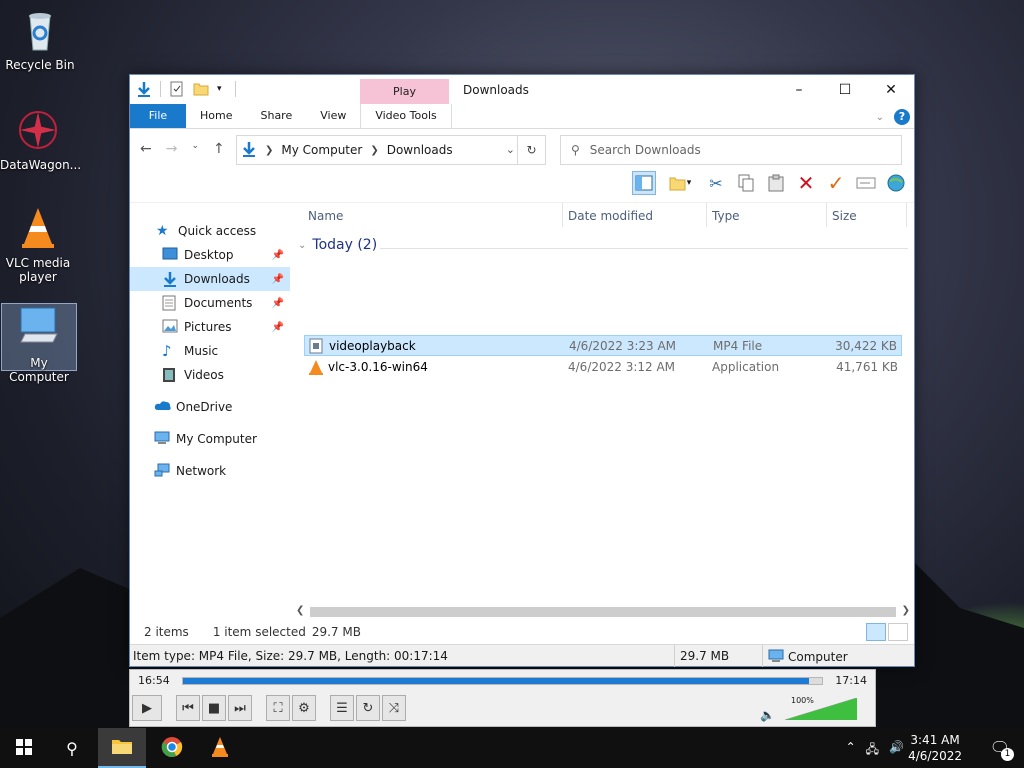 This screenshot has width=1024, height=768. I want to click on checkmark-icon: ✓, so click(836, 183).